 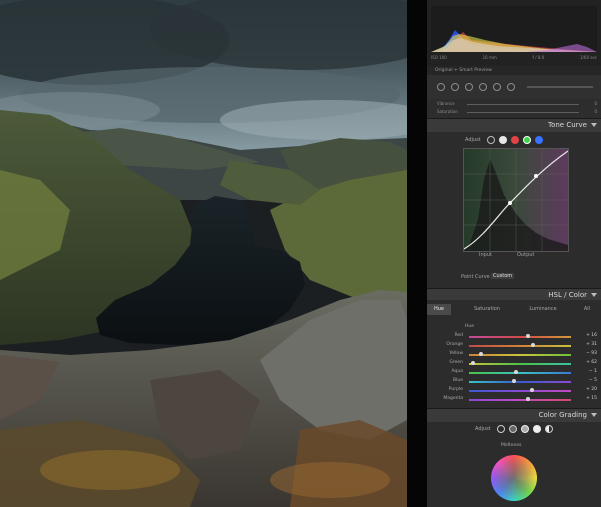 I want to click on red-eye-icon, so click(x=469, y=87).